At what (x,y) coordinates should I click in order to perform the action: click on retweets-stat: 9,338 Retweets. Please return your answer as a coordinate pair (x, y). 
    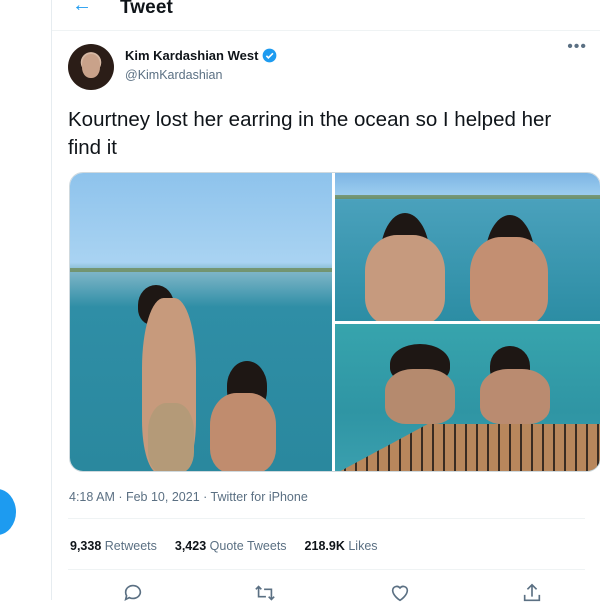
    Looking at the image, I should click on (113, 546).